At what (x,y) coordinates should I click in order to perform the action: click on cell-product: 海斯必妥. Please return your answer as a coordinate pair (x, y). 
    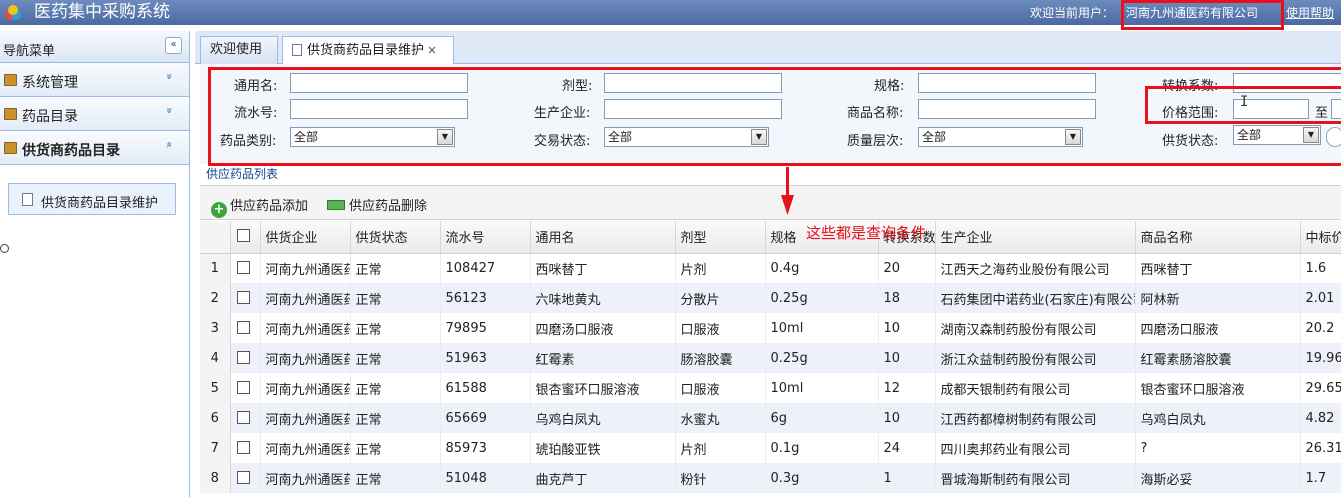
    Looking at the image, I should click on (1218, 478).